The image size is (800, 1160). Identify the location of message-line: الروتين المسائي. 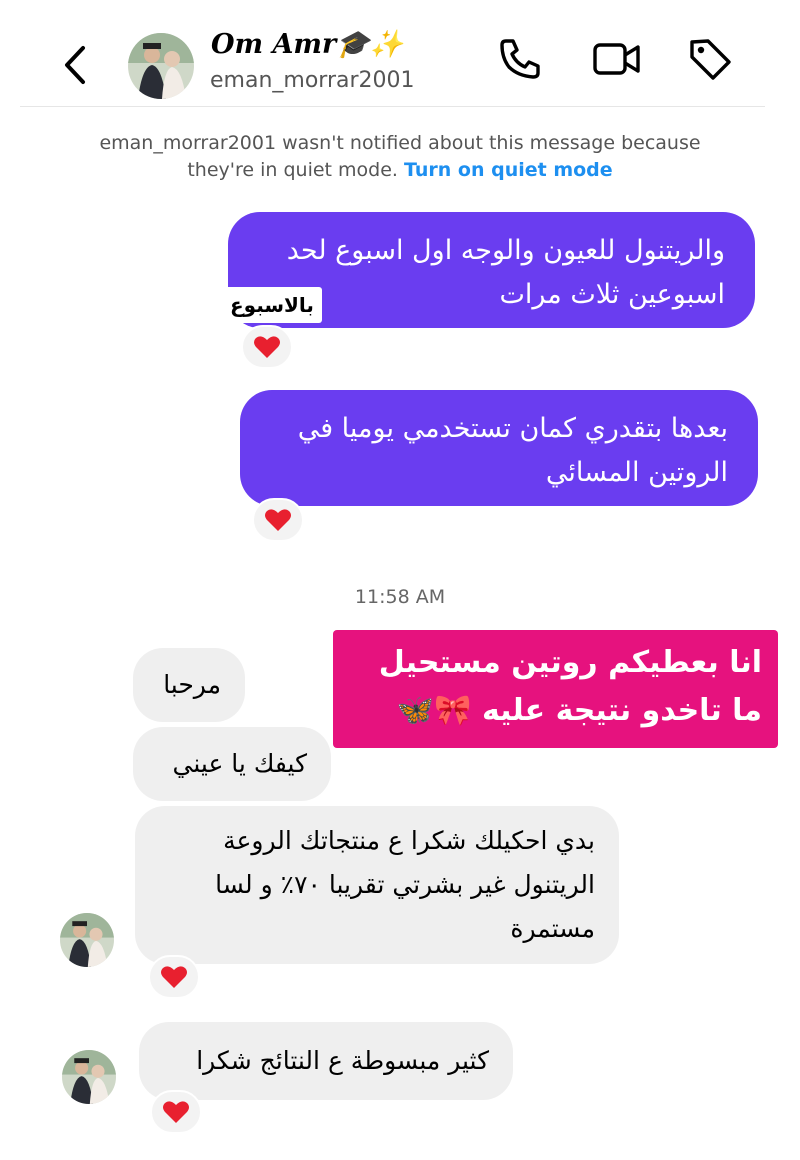
(636, 472).